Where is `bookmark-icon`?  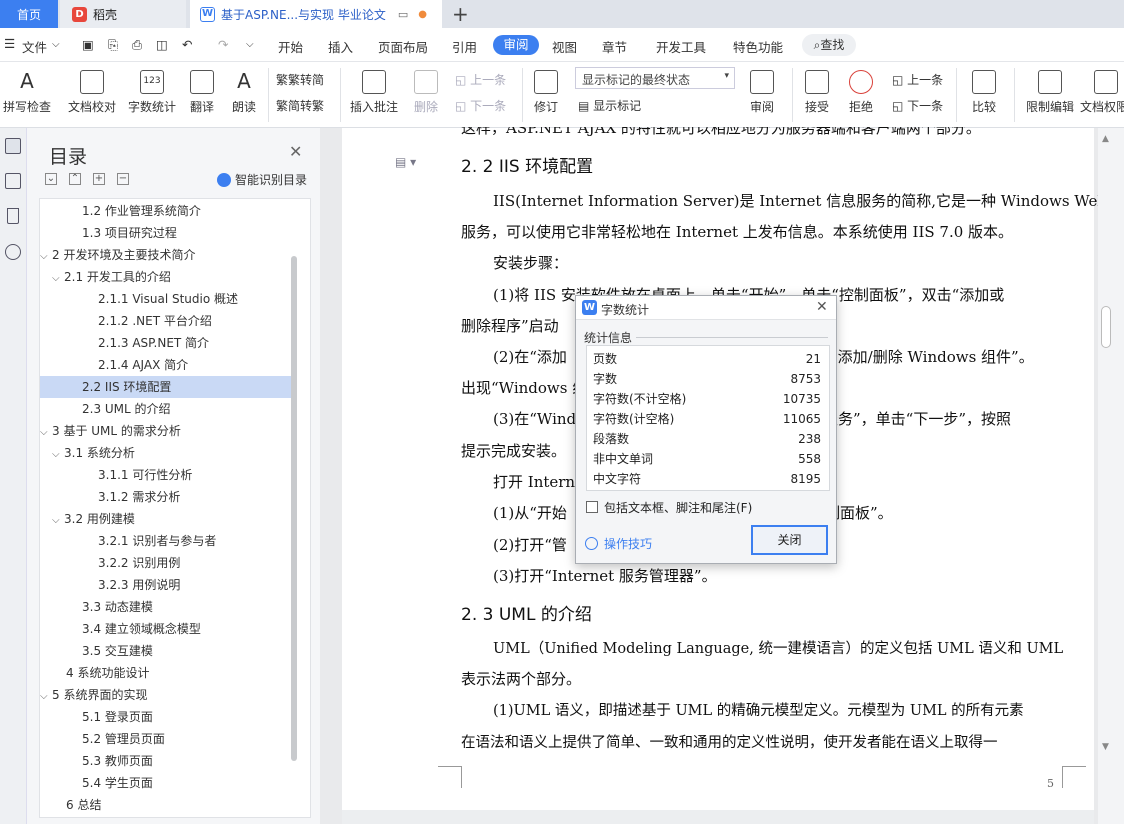 bookmark-icon is located at coordinates (13, 216).